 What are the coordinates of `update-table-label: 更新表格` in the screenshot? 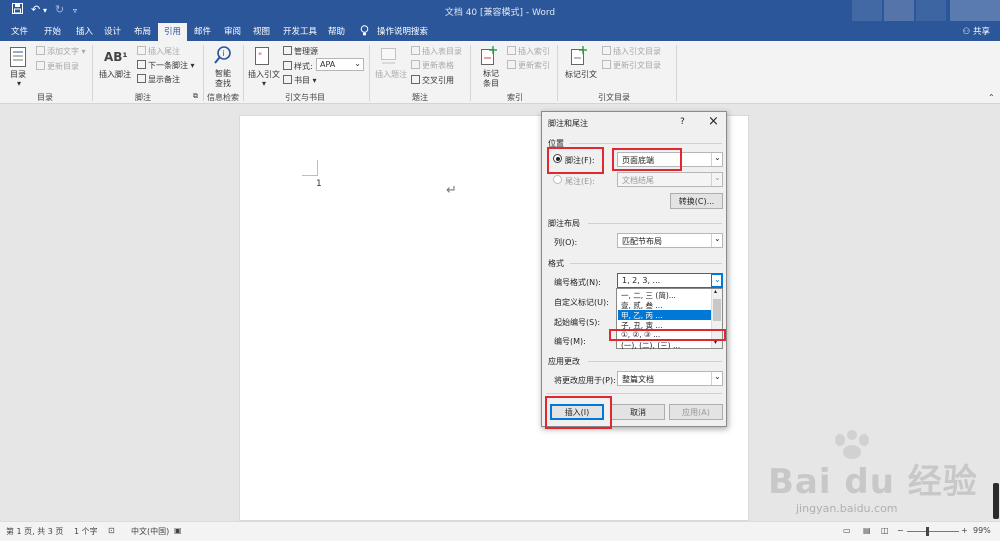 It's located at (438, 65).